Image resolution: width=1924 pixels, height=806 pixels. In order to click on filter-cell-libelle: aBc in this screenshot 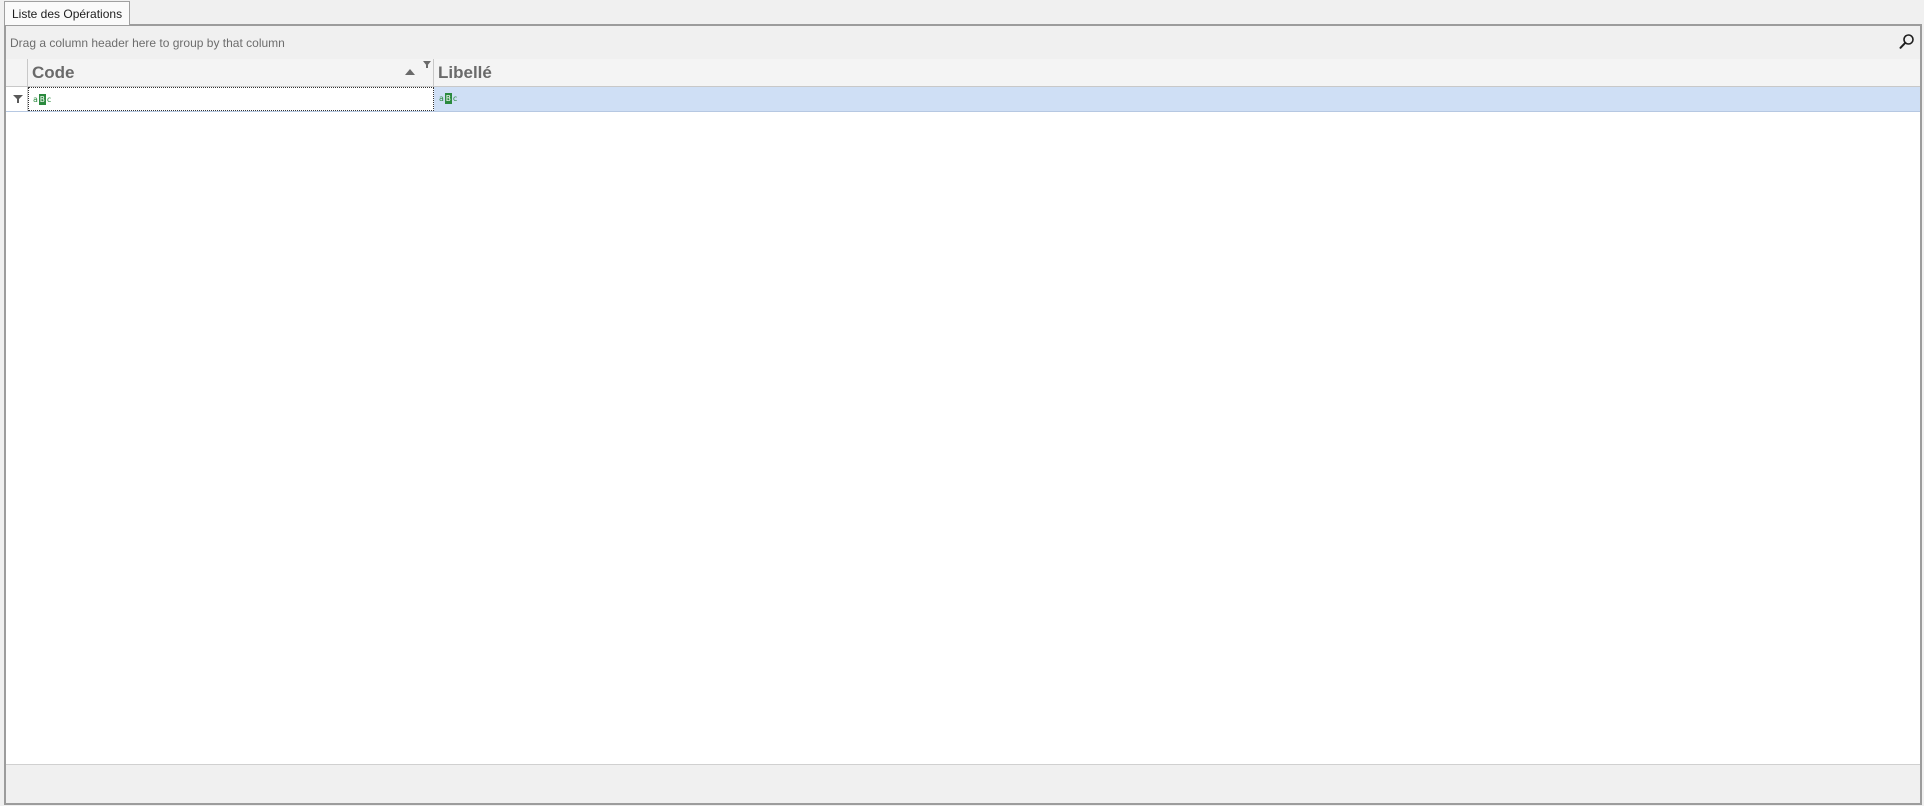, I will do `click(1177, 99)`.